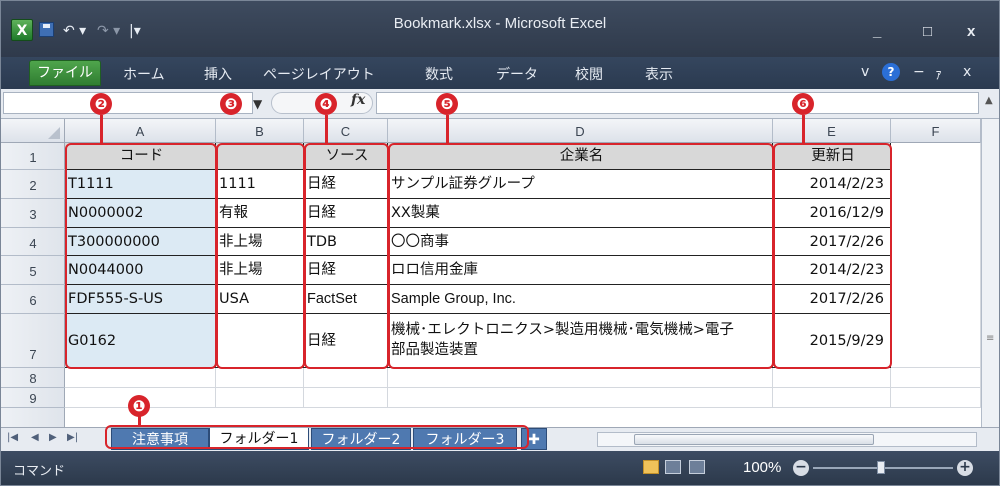 The height and width of the screenshot is (486, 1000). Describe the element at coordinates (160, 439) in the screenshot. I see `sheet-tab-notes: 注意事項` at that location.